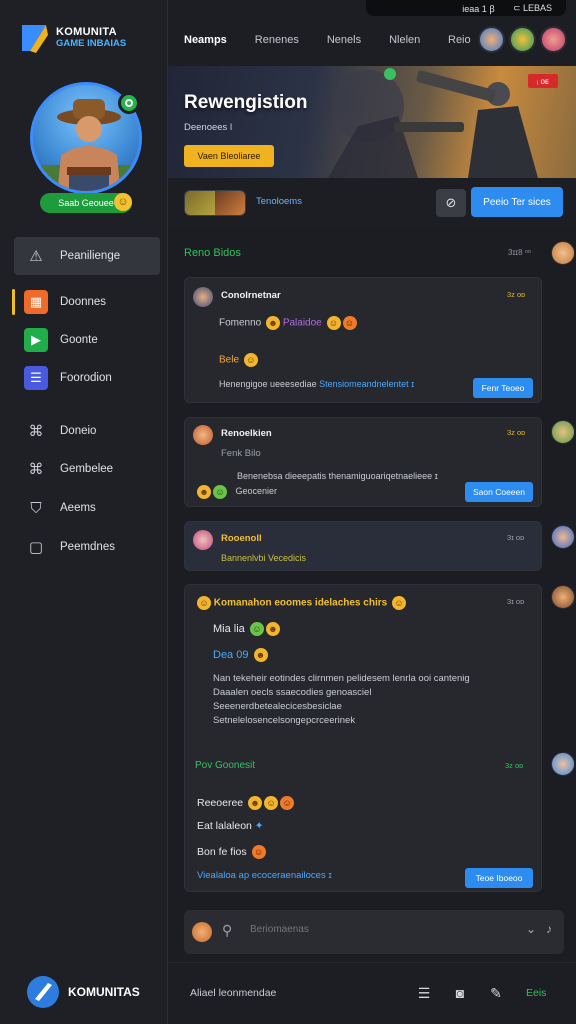 The height and width of the screenshot is (1024, 576). I want to click on link-icon: ⊘, so click(451, 203).